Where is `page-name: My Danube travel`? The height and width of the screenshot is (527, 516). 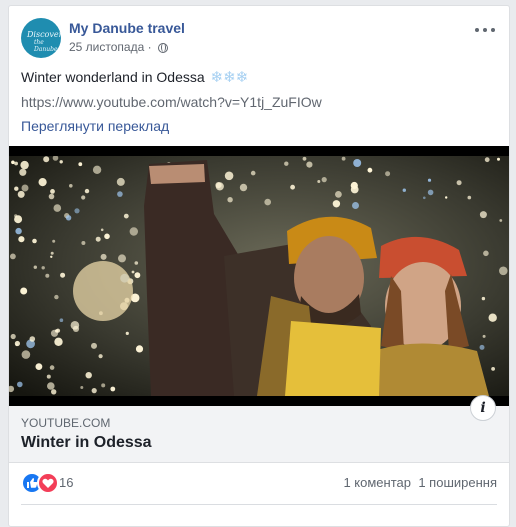 page-name: My Danube travel is located at coordinates (127, 28).